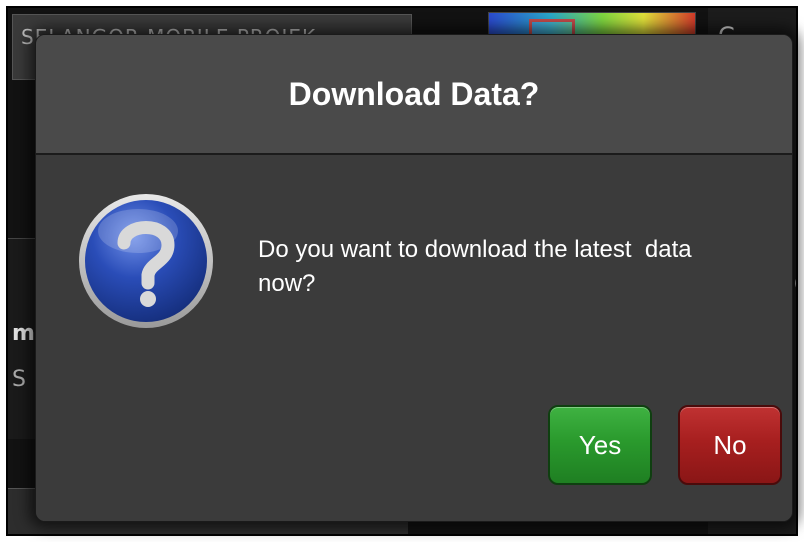 Image resolution: width=804 pixels, height=542 pixels. I want to click on dialog-title: Download Data?, so click(414, 93).